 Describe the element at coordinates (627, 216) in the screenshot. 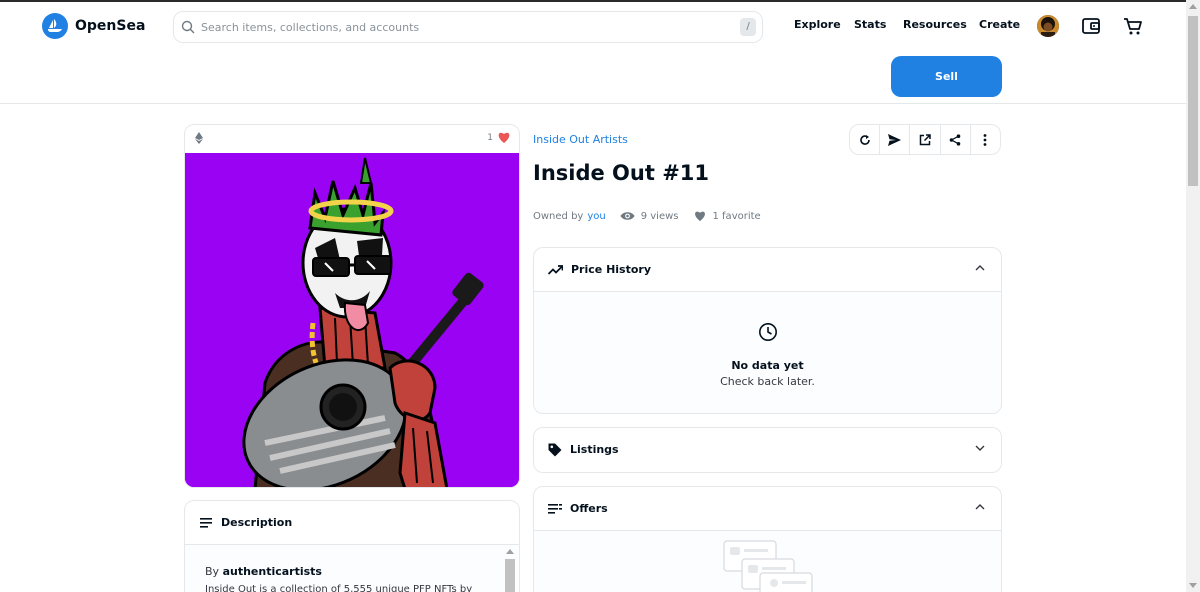

I see `eye-icon` at that location.